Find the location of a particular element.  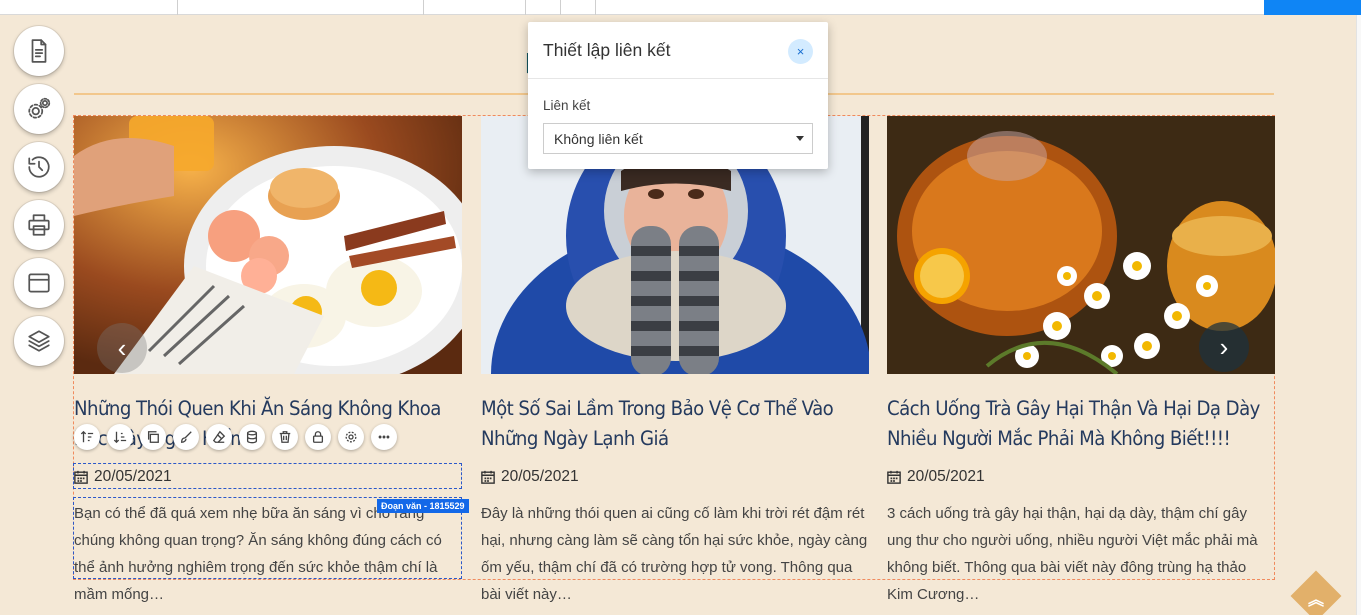

sort-up-icon is located at coordinates (87, 436).